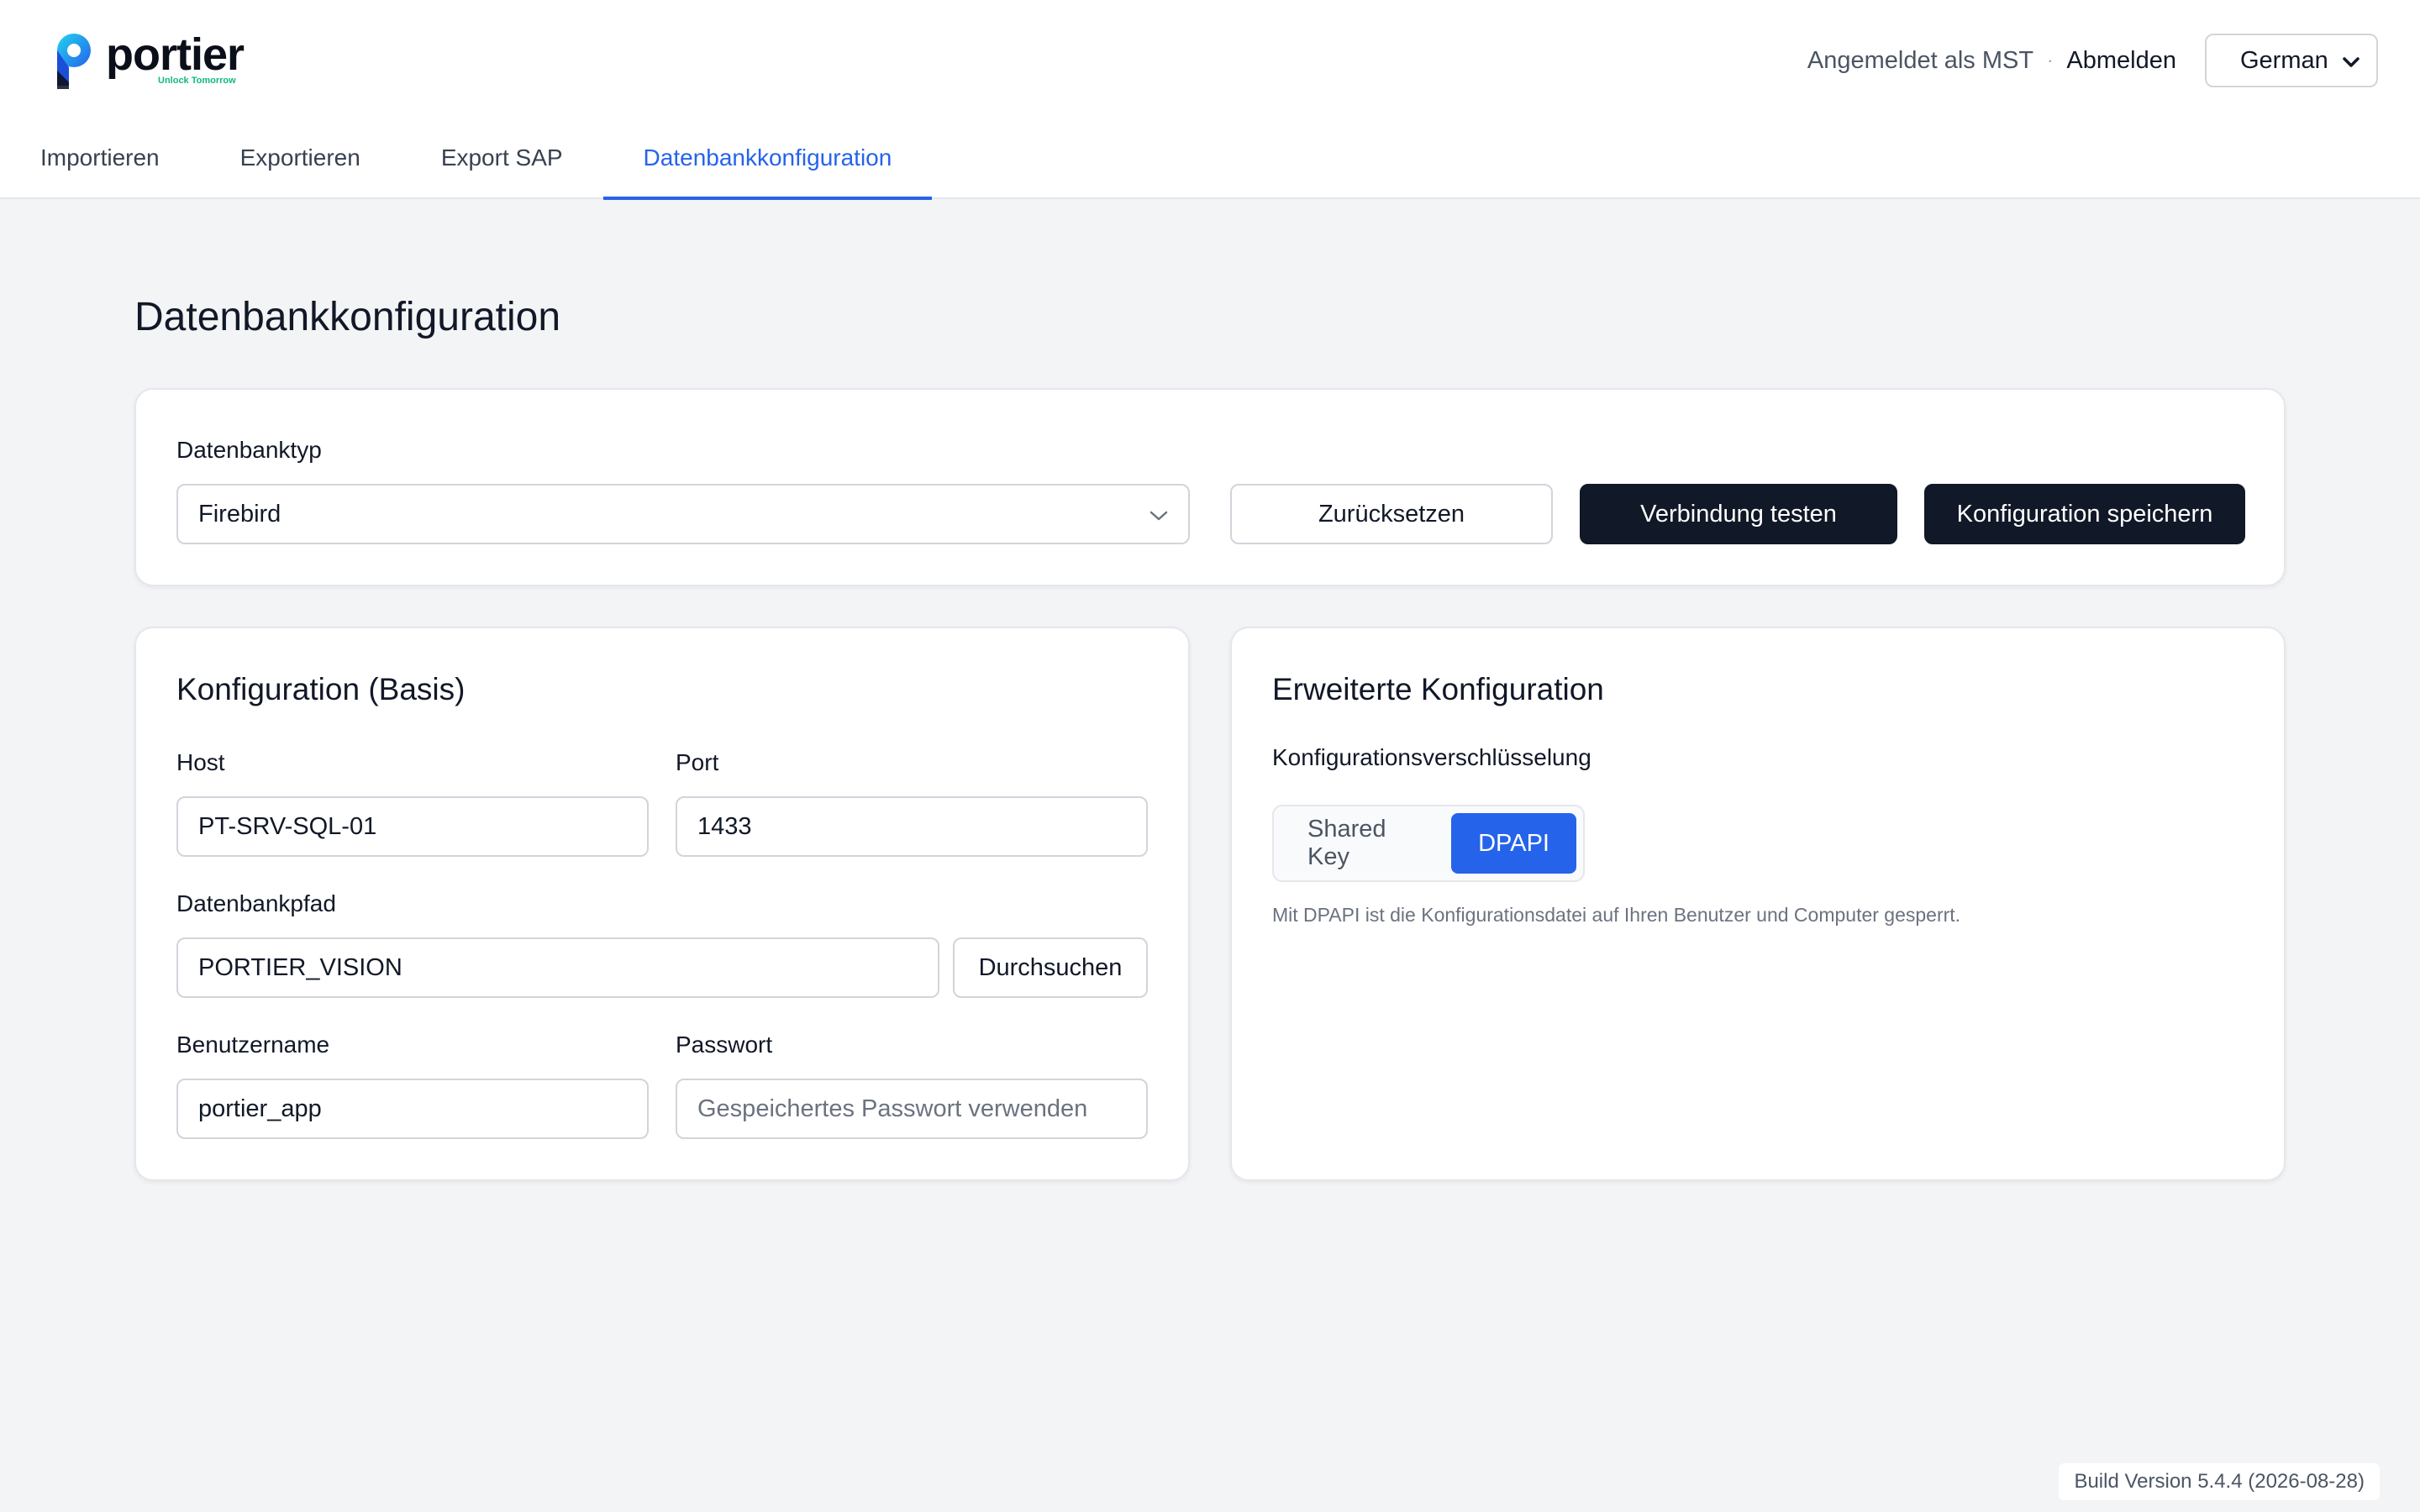 The width and height of the screenshot is (2420, 1512). What do you see at coordinates (697, 762) in the screenshot?
I see `port-label: Port` at bounding box center [697, 762].